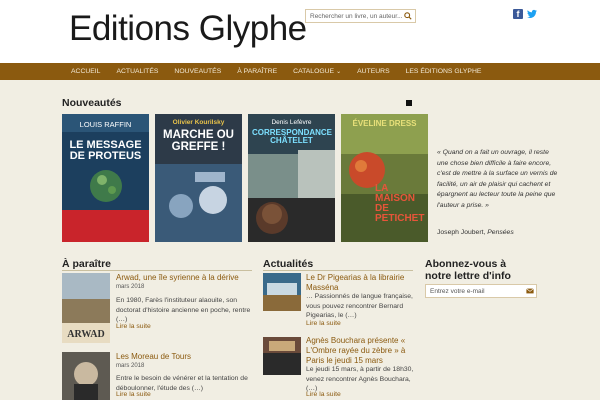 The image size is (600, 400). What do you see at coordinates (384, 178) in the screenshot?
I see `book-cover-4: ÉVELINE DRESS LA MAISON DE PETICHET` at bounding box center [384, 178].